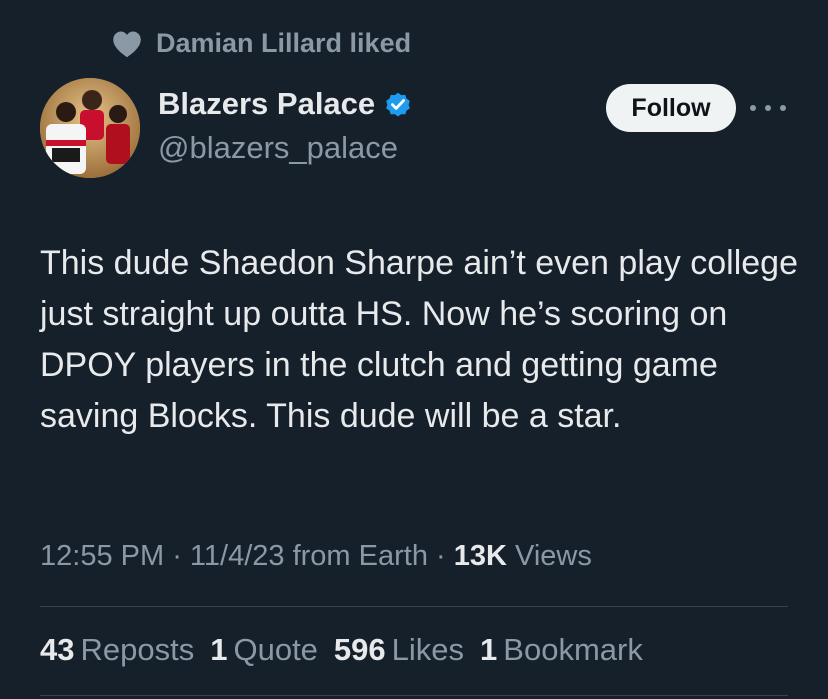 The width and height of the screenshot is (828, 699). Describe the element at coordinates (360, 556) in the screenshot. I see `tweet-source: from Earth` at that location.